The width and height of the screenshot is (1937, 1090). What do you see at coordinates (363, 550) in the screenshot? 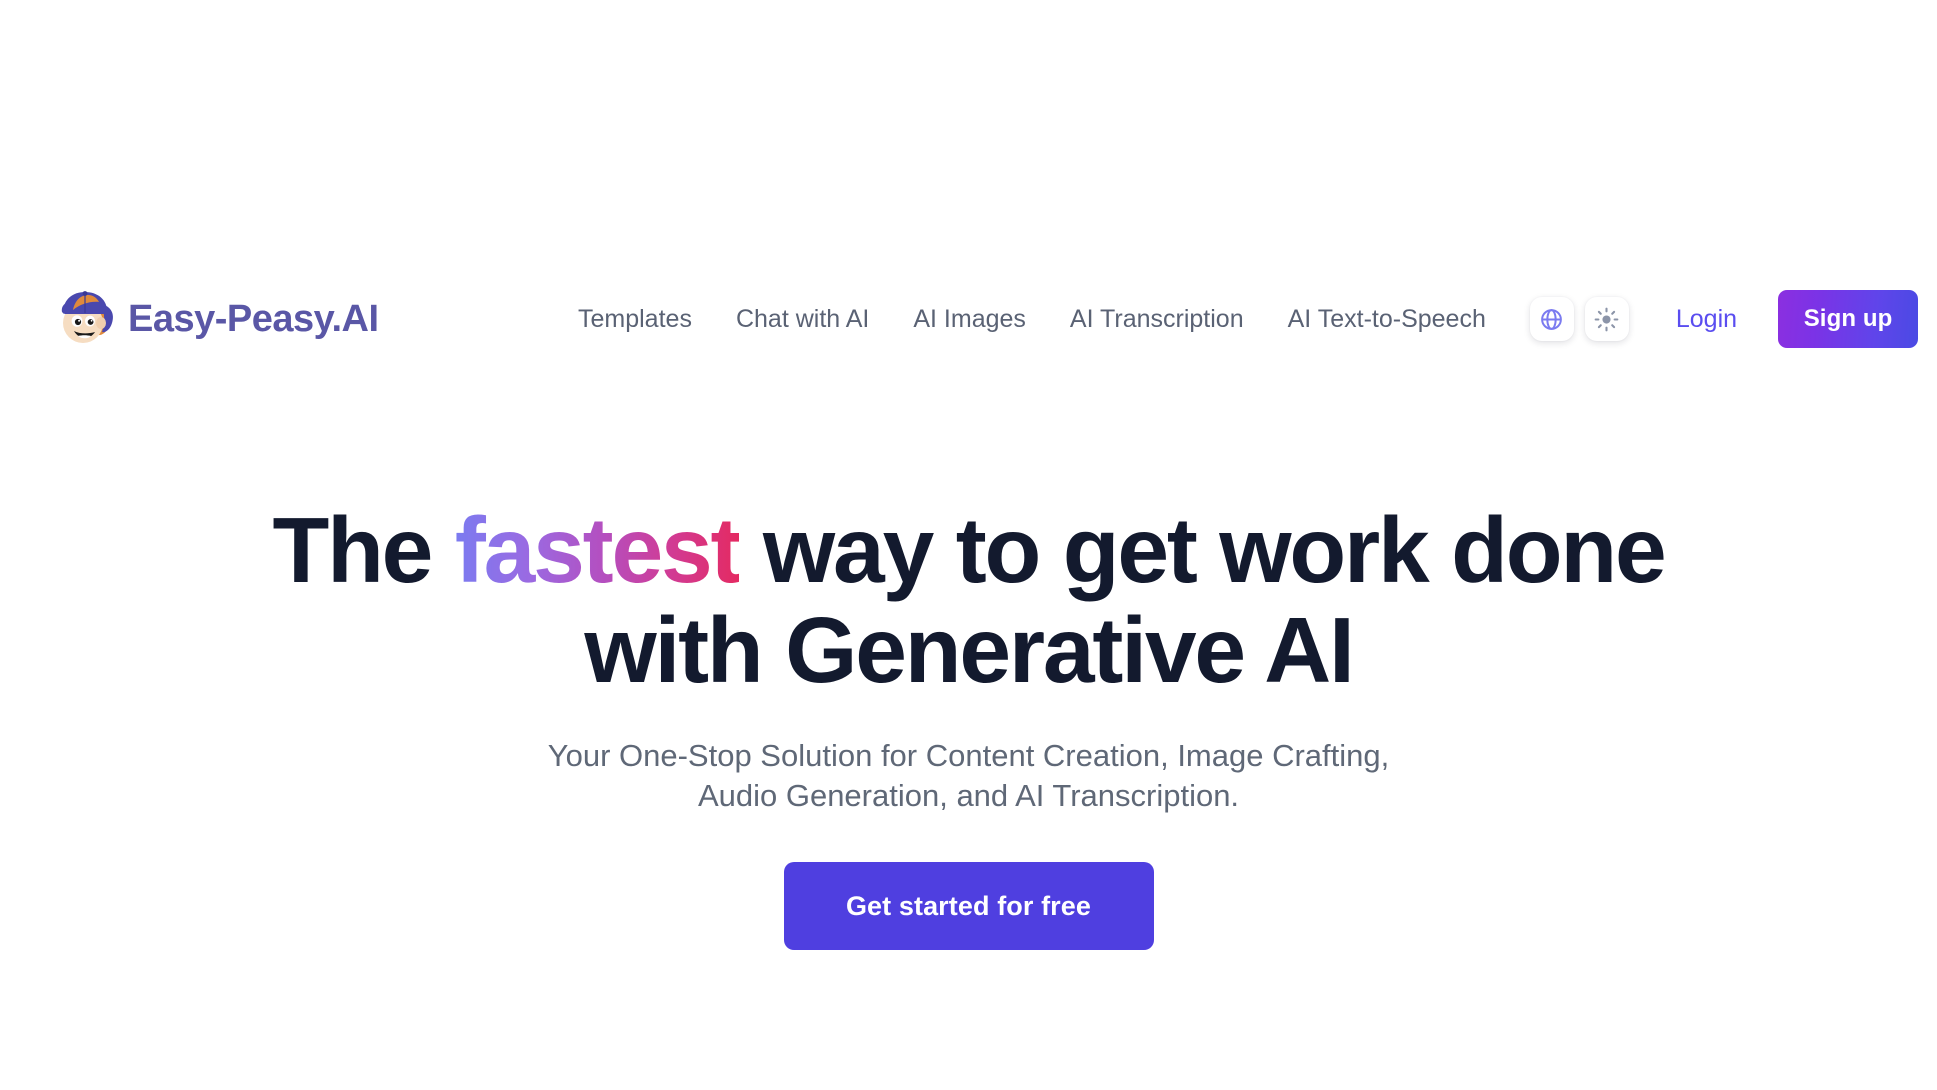
I see `headline-text-before: The` at bounding box center [363, 550].